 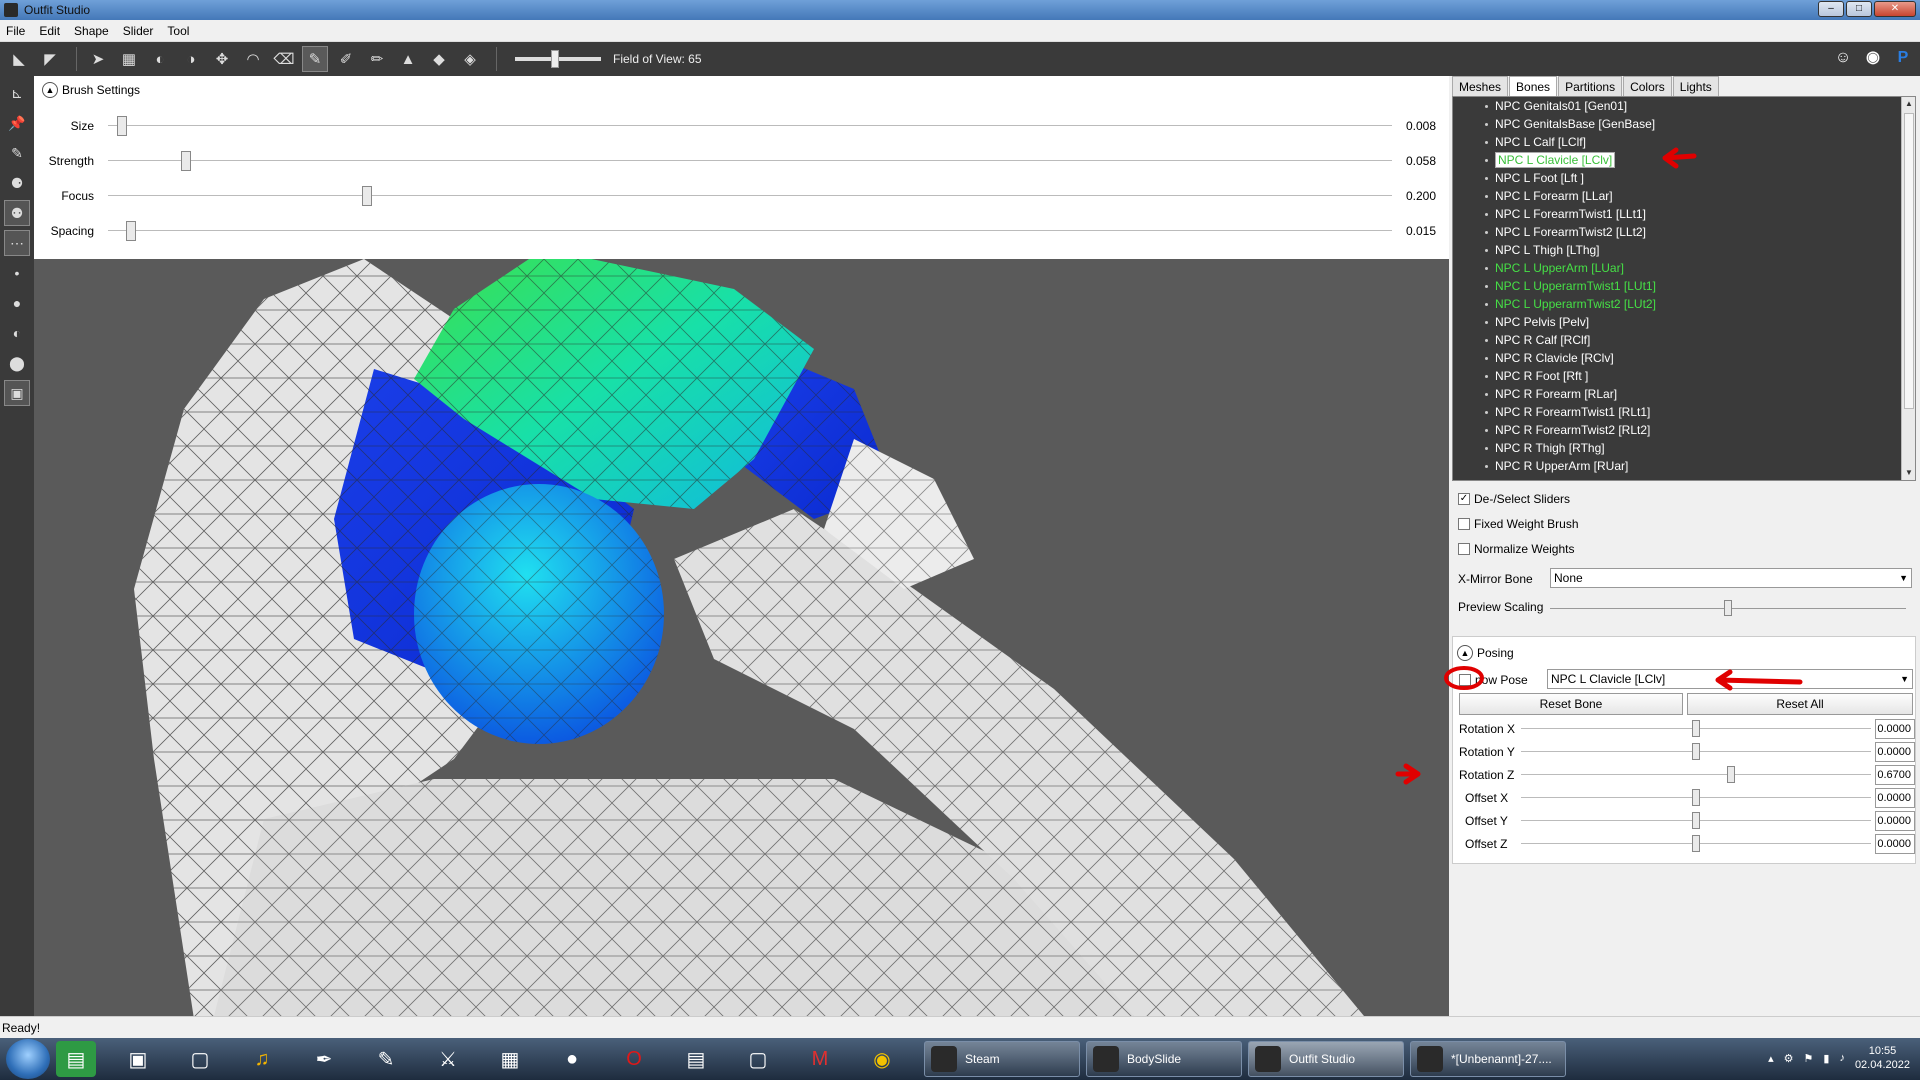 What do you see at coordinates (510, 1059) in the screenshot?
I see `game-icon: ▦` at bounding box center [510, 1059].